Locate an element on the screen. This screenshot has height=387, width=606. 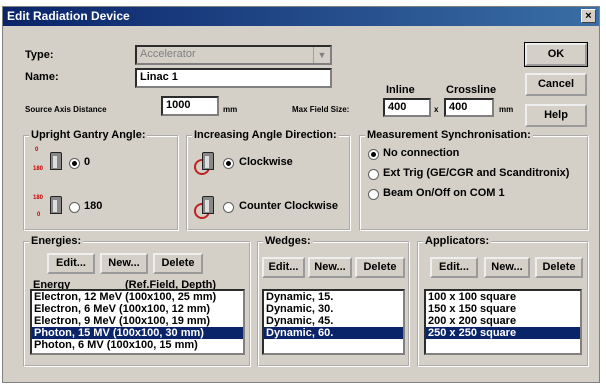
list-item-selected: 250 x 250 square is located at coordinates (503, 333).